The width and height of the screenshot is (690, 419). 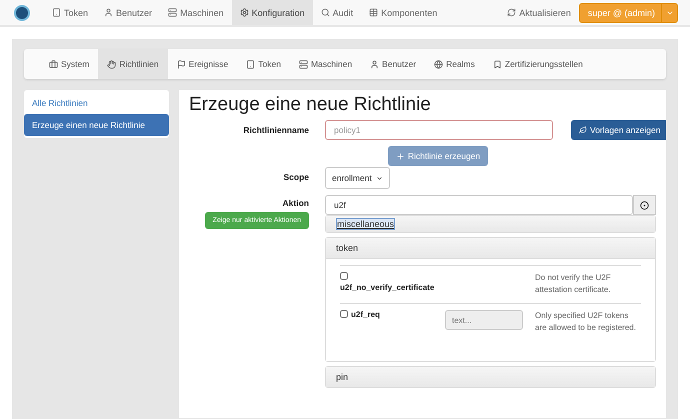 I want to click on refresh-icon, so click(x=511, y=12).